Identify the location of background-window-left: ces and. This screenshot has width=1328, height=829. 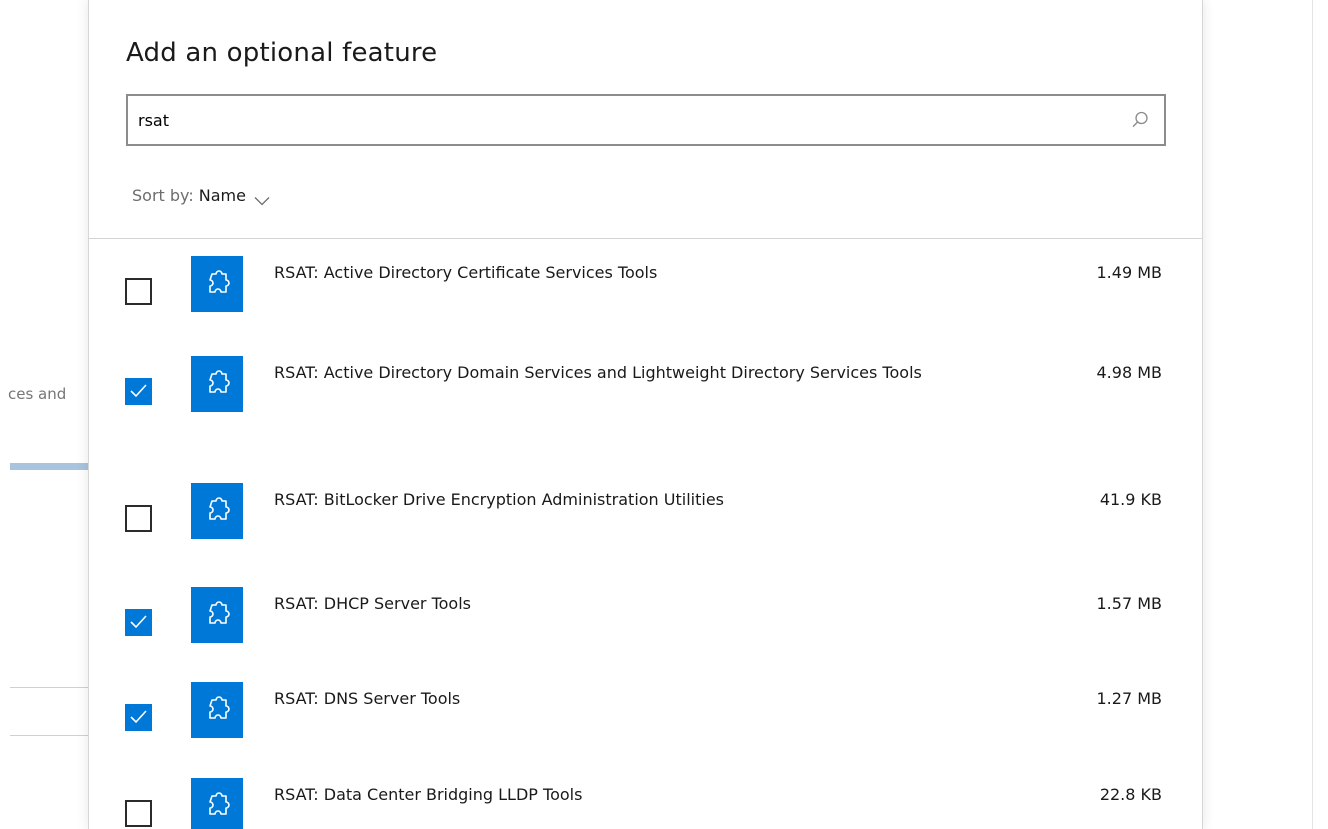
(44, 414).